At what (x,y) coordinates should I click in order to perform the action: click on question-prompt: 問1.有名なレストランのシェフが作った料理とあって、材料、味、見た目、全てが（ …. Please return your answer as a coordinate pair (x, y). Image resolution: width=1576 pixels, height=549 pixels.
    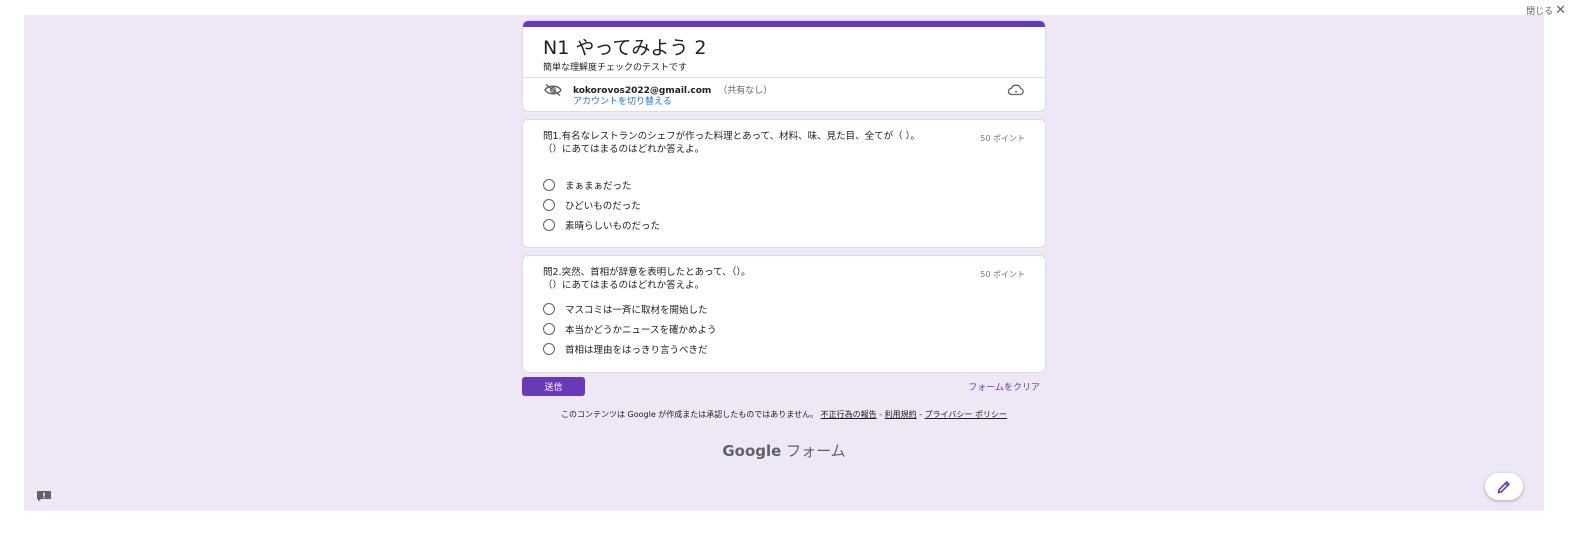
    Looking at the image, I should click on (731, 136).